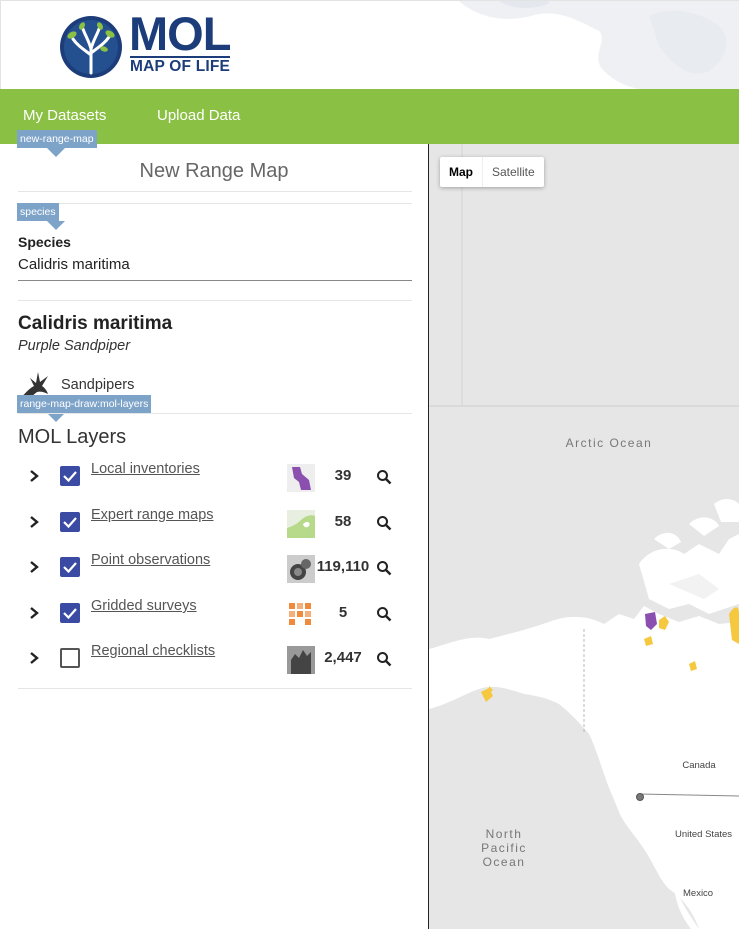  I want to click on taxon-group-label: Sandpipers, so click(98, 385).